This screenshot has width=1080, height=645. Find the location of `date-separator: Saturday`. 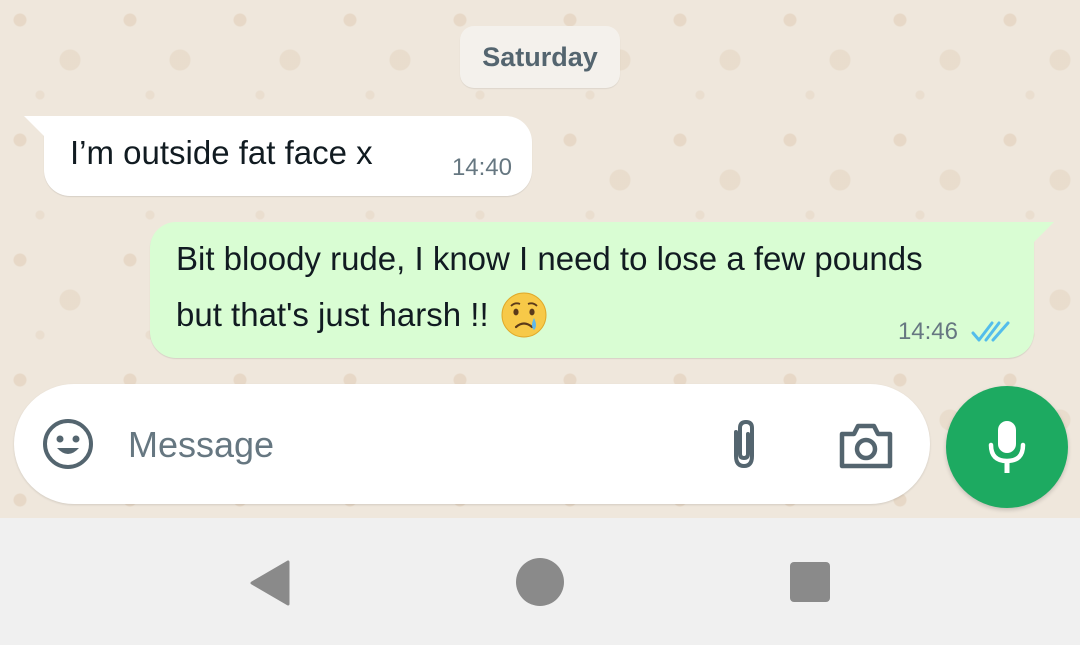

date-separator: Saturday is located at coordinates (540, 57).